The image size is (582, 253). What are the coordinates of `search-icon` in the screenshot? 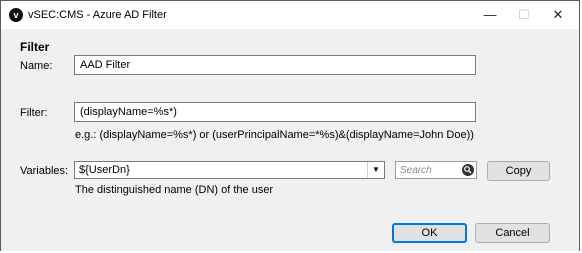 It's located at (468, 170).